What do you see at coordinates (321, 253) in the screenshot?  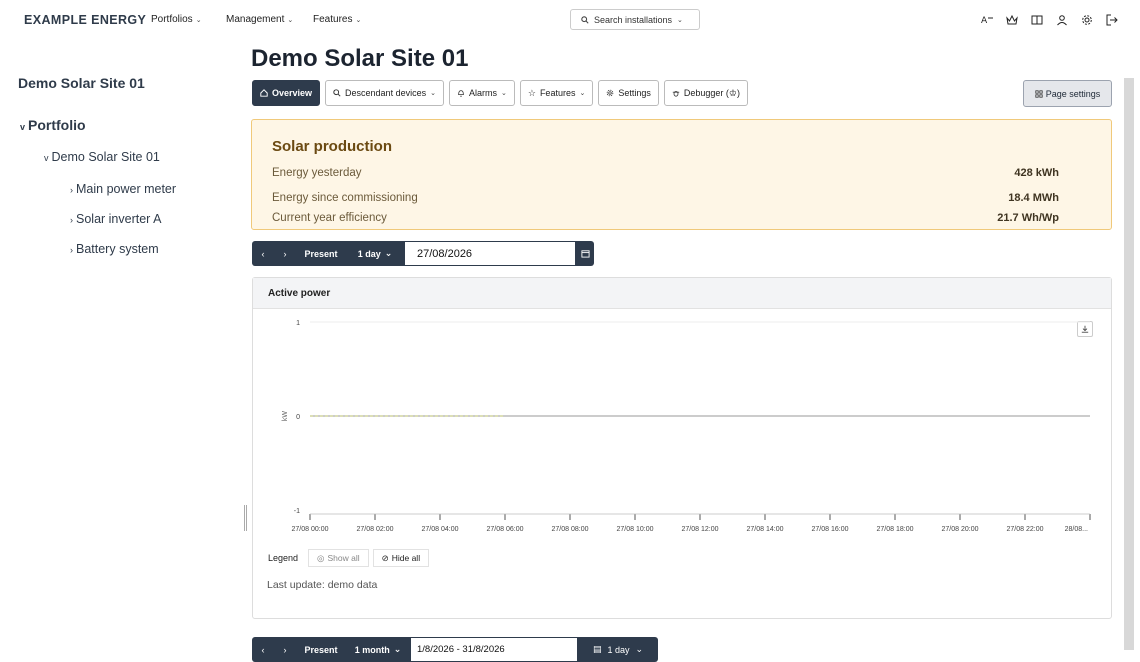 I see `present-button: Present` at bounding box center [321, 253].